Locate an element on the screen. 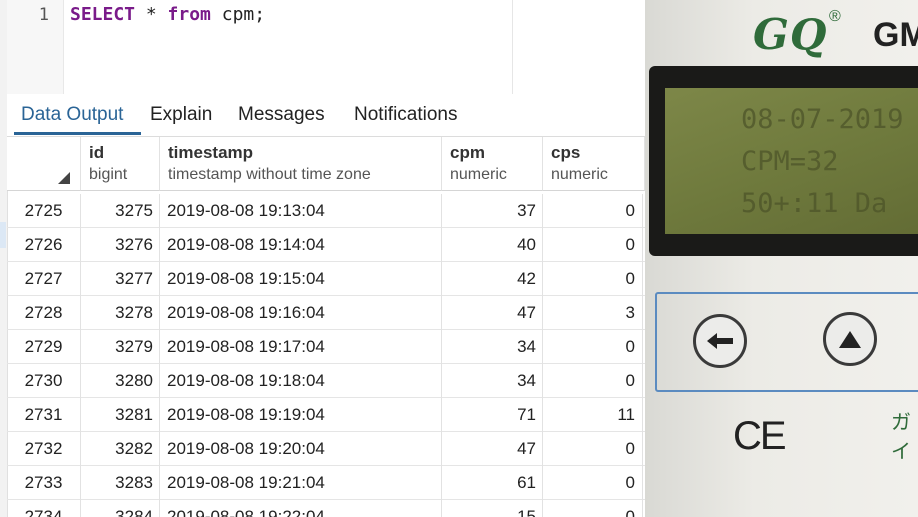 This screenshot has width=918, height=517. column-name: cpm is located at coordinates (467, 152).